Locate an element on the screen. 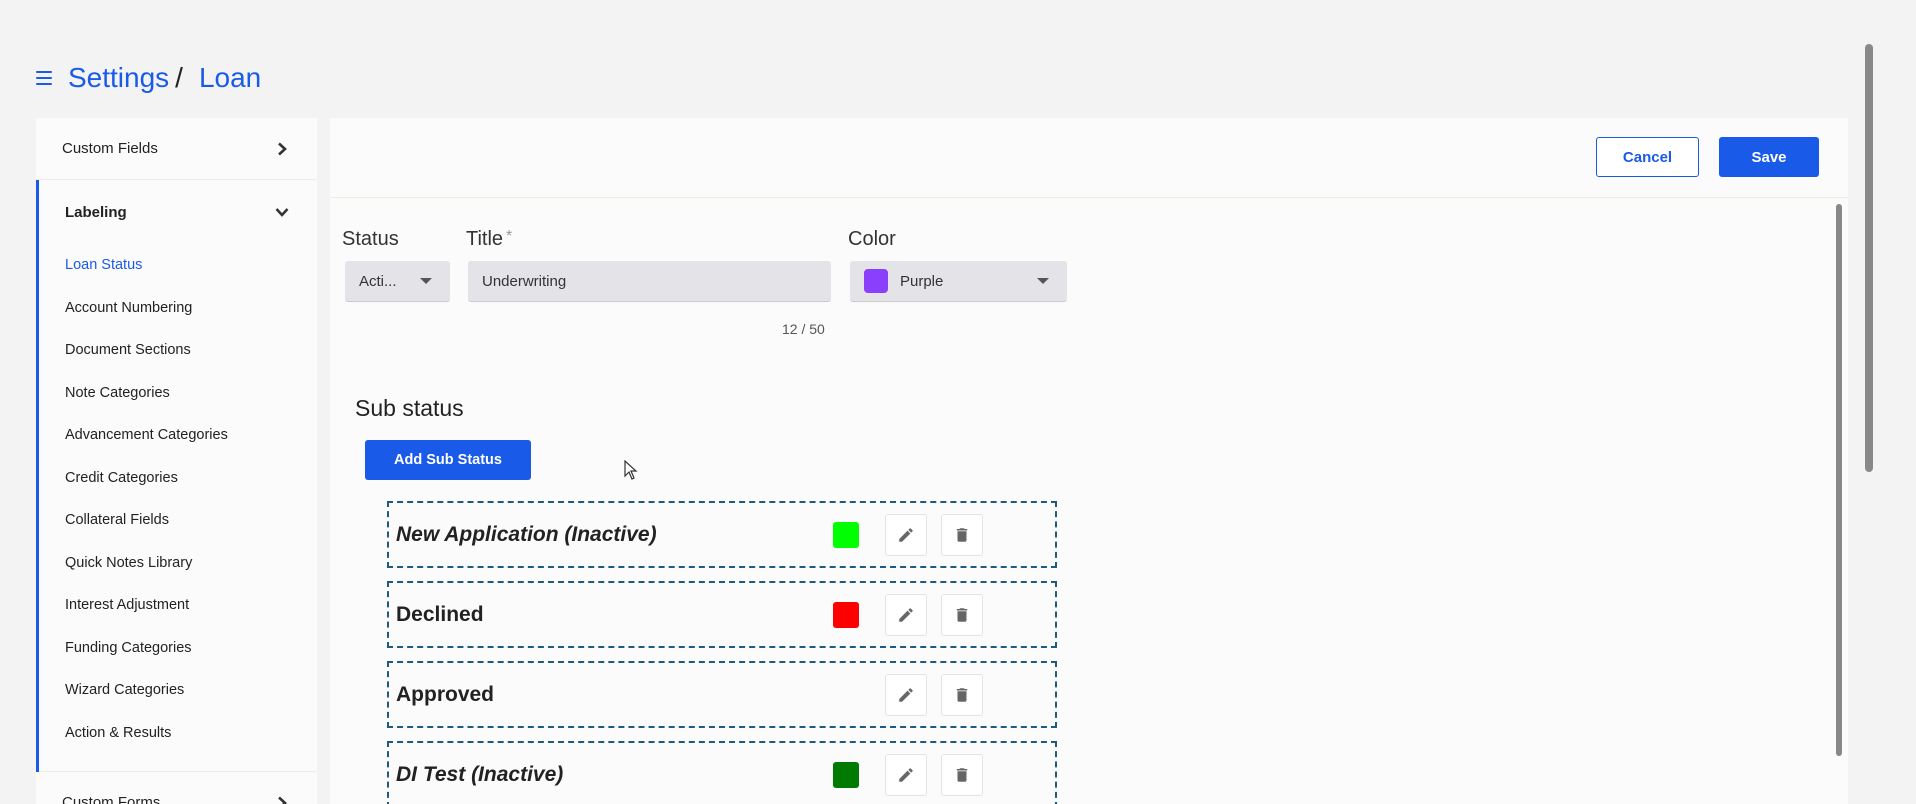 This screenshot has width=1916, height=804. action-bar: Cancel Save is located at coordinates (1089, 158).